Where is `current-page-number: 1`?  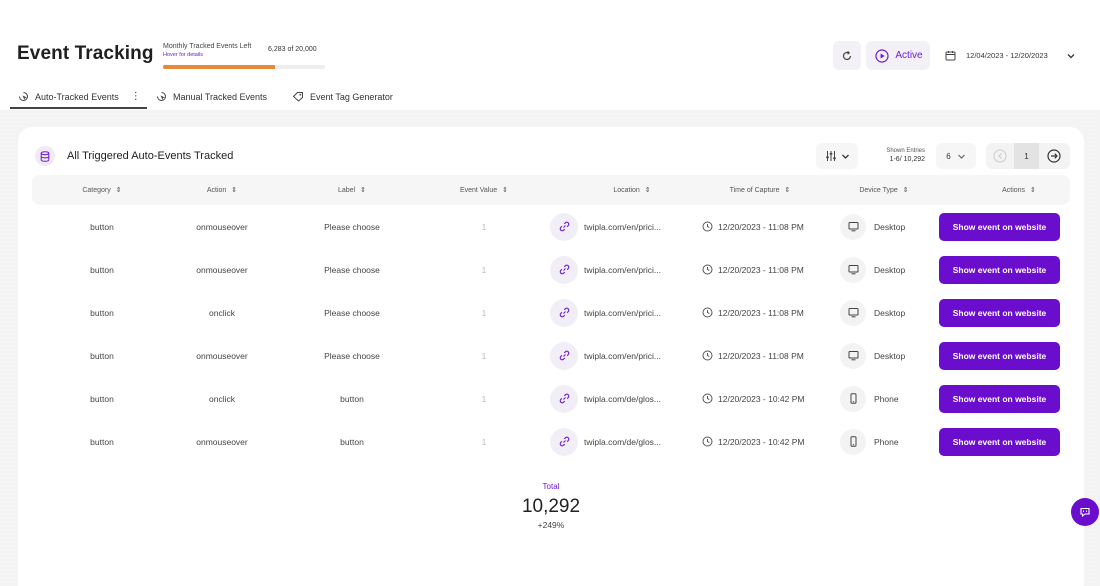
current-page-number: 1 is located at coordinates (1026, 156).